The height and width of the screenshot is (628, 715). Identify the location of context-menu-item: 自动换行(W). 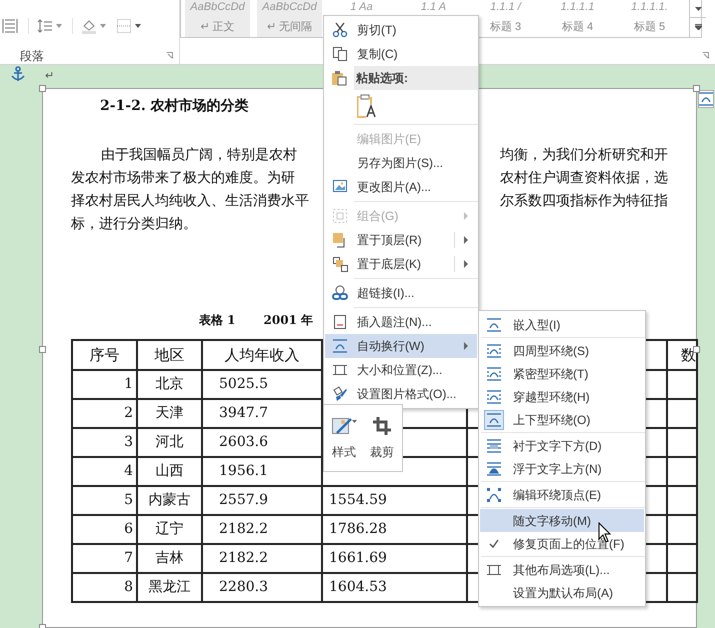
(401, 346).